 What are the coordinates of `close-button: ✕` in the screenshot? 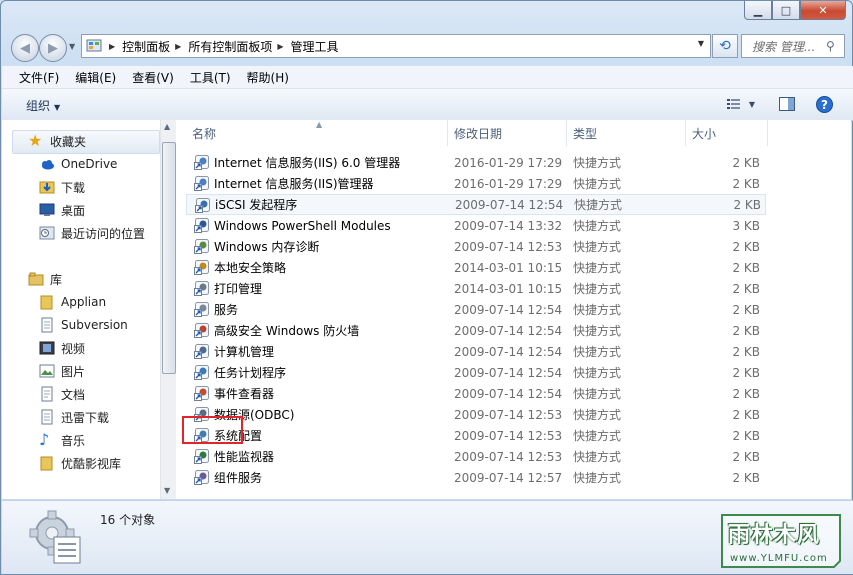 It's located at (823, 10).